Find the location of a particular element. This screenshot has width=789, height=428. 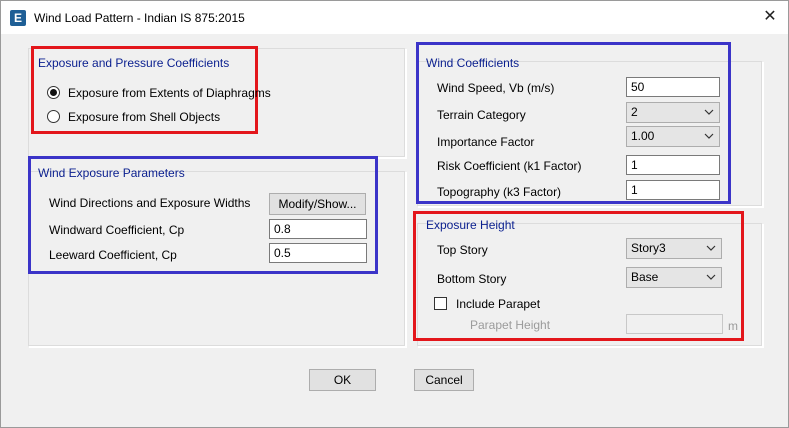

risk-coefficient-label: Risk Coefficient (k1 Factor) is located at coordinates (509, 166).